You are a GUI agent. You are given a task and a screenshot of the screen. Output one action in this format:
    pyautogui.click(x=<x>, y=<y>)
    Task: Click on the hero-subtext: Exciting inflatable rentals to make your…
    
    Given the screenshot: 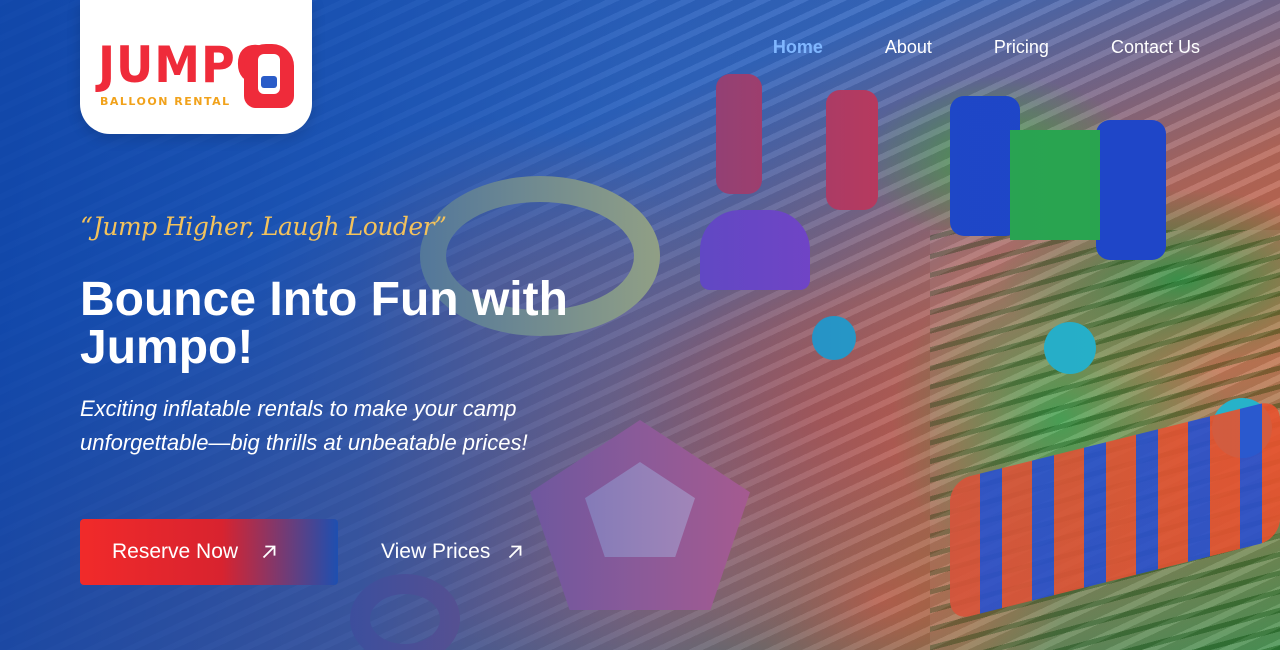 What is the action you would take?
    pyautogui.click(x=360, y=426)
    